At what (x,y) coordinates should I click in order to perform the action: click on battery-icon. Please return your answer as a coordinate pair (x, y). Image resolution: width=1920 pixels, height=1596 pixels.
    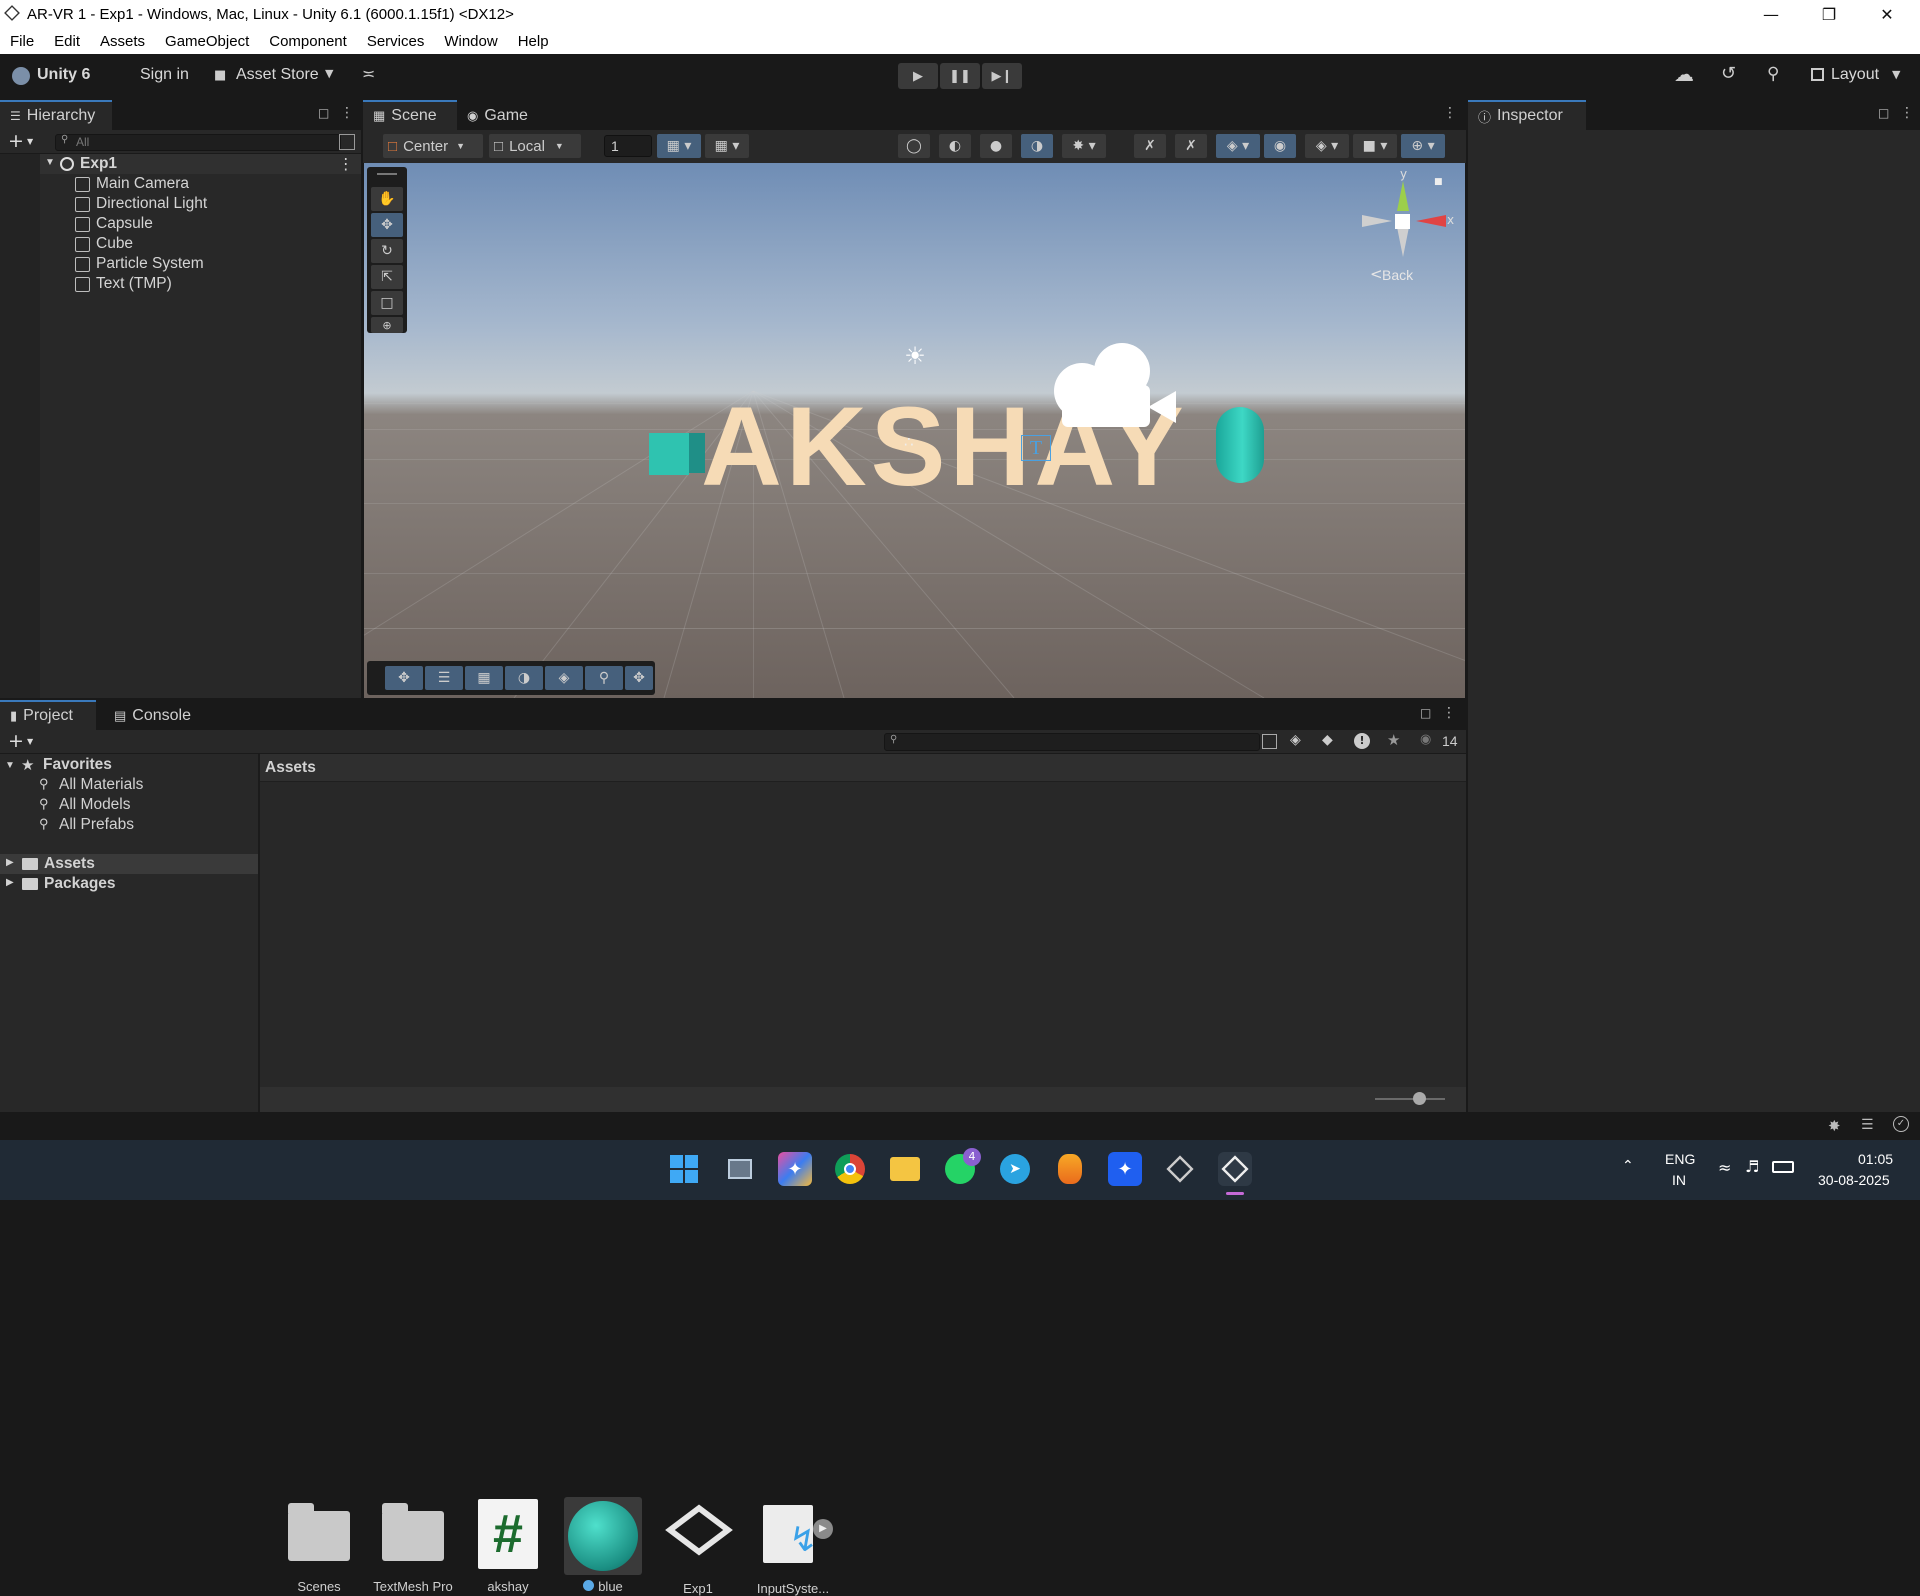
    Looking at the image, I should click on (1783, 1167).